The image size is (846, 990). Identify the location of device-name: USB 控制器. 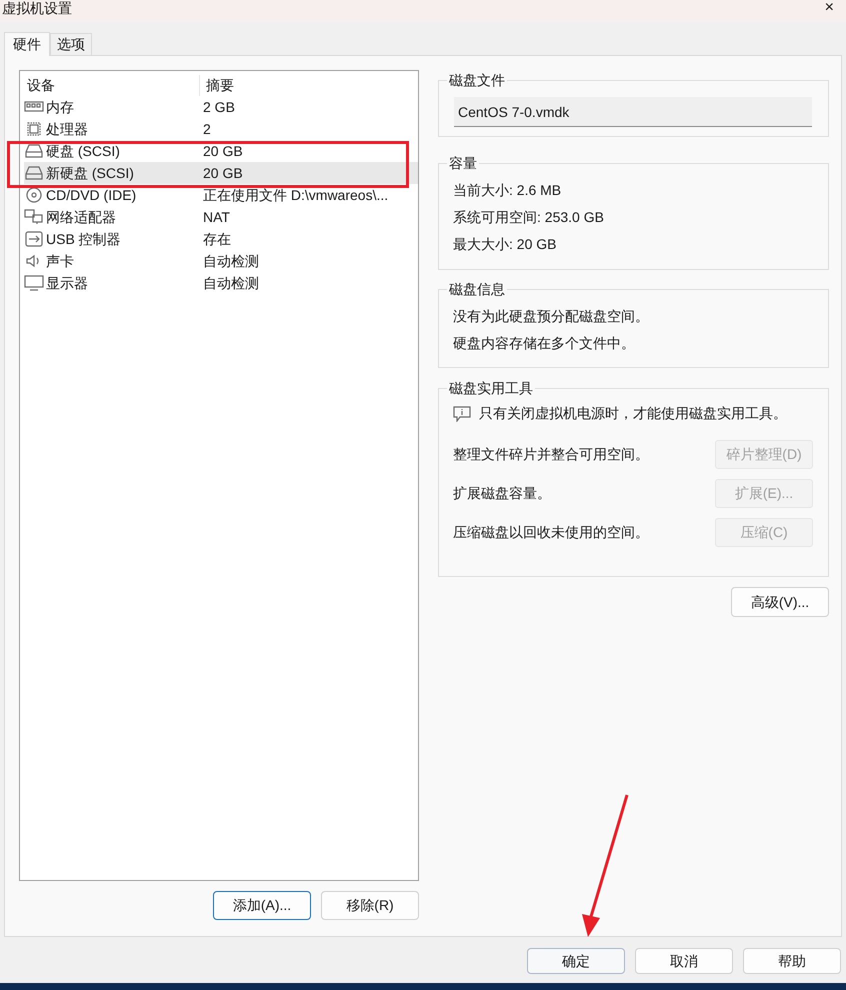
(83, 239).